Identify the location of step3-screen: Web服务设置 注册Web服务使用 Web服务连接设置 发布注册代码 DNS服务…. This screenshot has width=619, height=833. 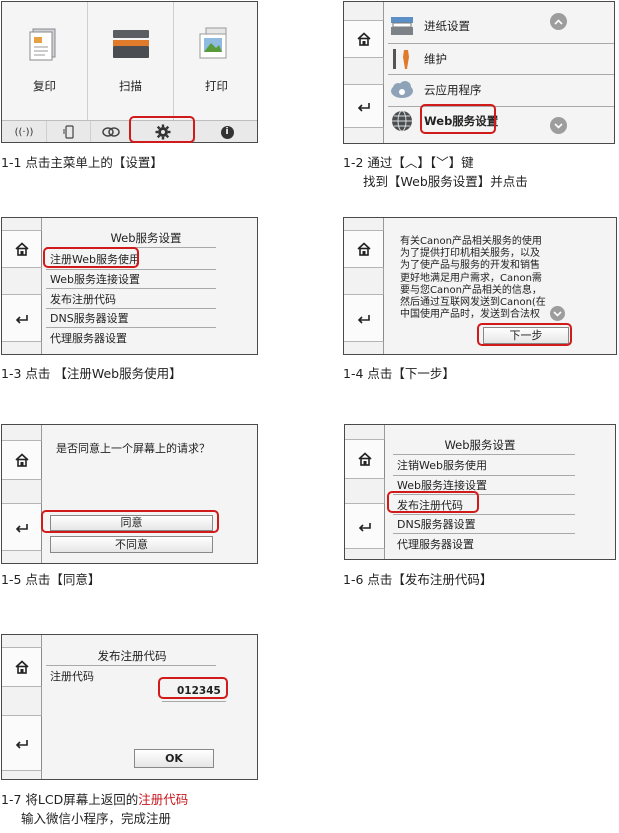
(129, 286).